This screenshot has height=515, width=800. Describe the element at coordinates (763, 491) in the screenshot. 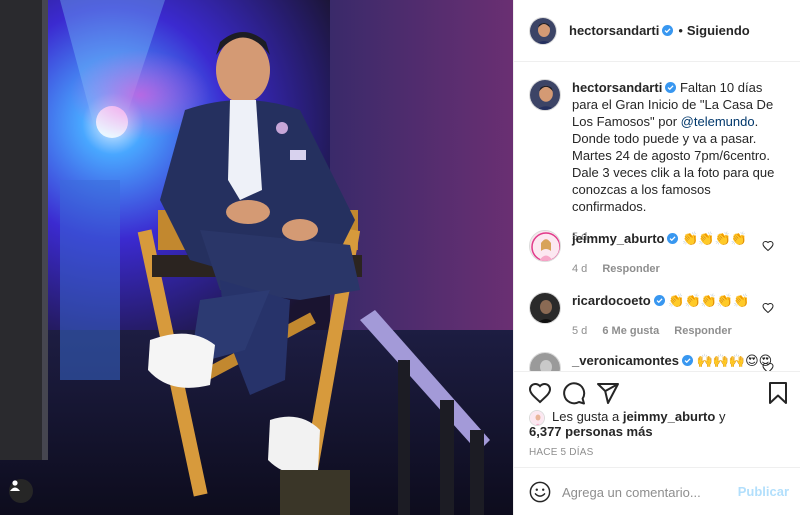

I see `publish-button: Publicar` at that location.